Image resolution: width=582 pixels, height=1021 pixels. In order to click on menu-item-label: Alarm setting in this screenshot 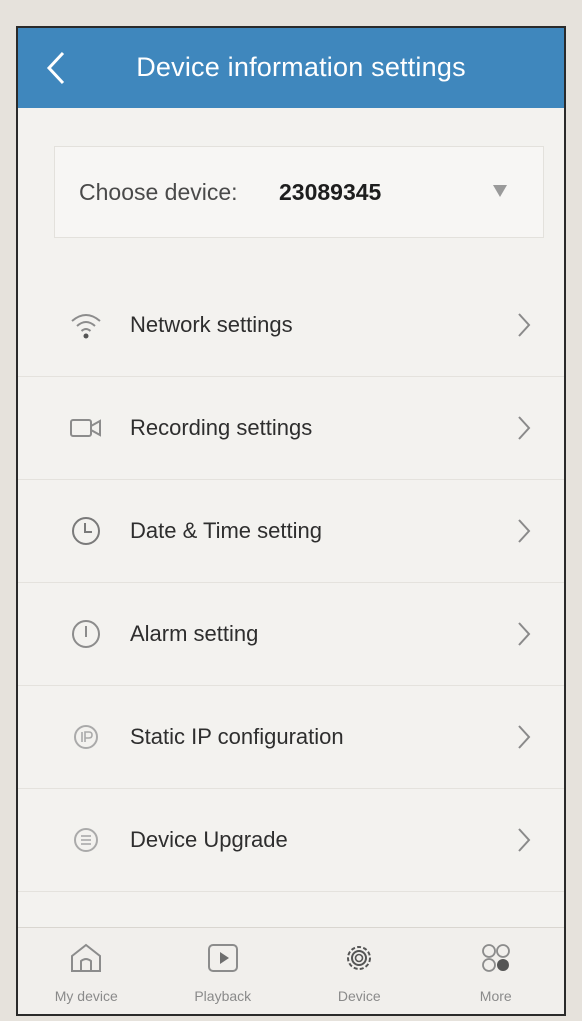, I will do `click(194, 633)`.